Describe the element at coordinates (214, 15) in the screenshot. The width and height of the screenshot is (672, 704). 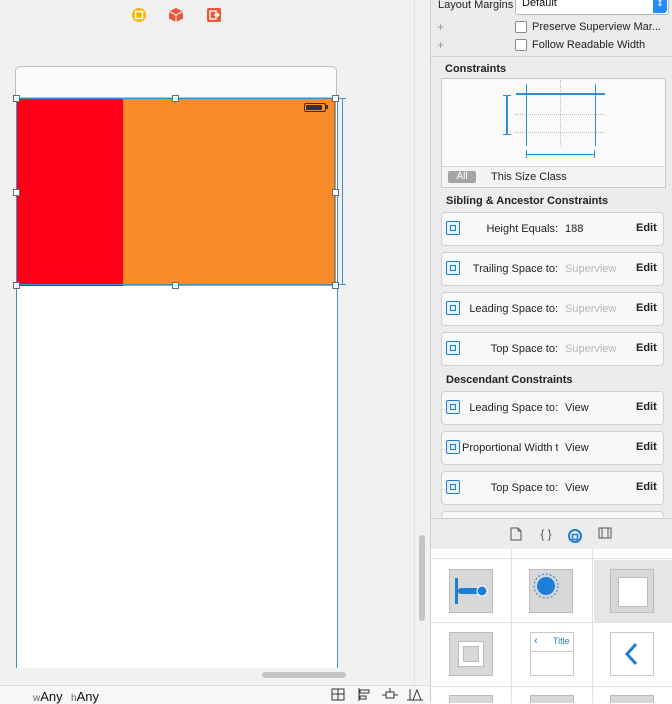
I see `exit-icon` at that location.